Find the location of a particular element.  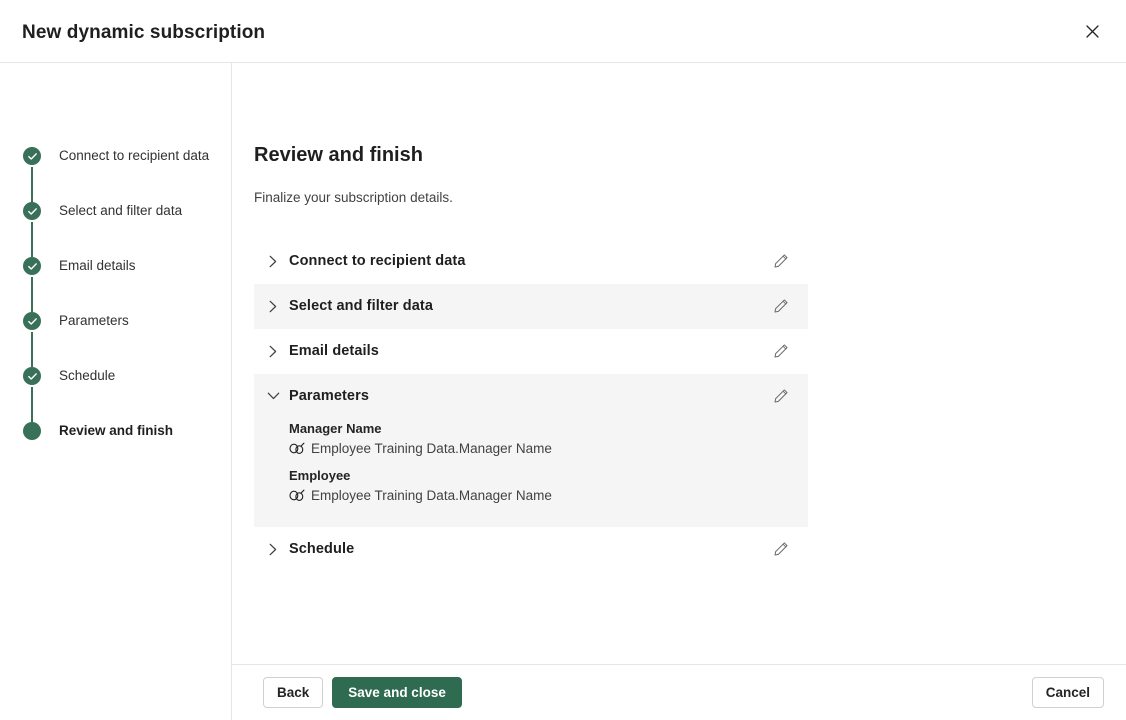

save-and-close-button: Save and close is located at coordinates (397, 692).